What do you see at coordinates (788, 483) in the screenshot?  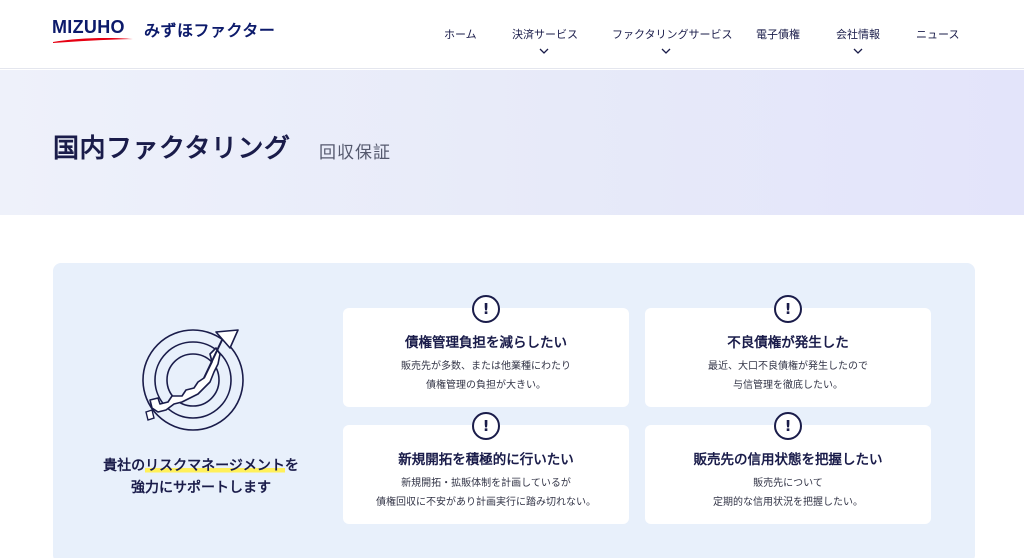 I see `card-body-line: 販売先について` at bounding box center [788, 483].